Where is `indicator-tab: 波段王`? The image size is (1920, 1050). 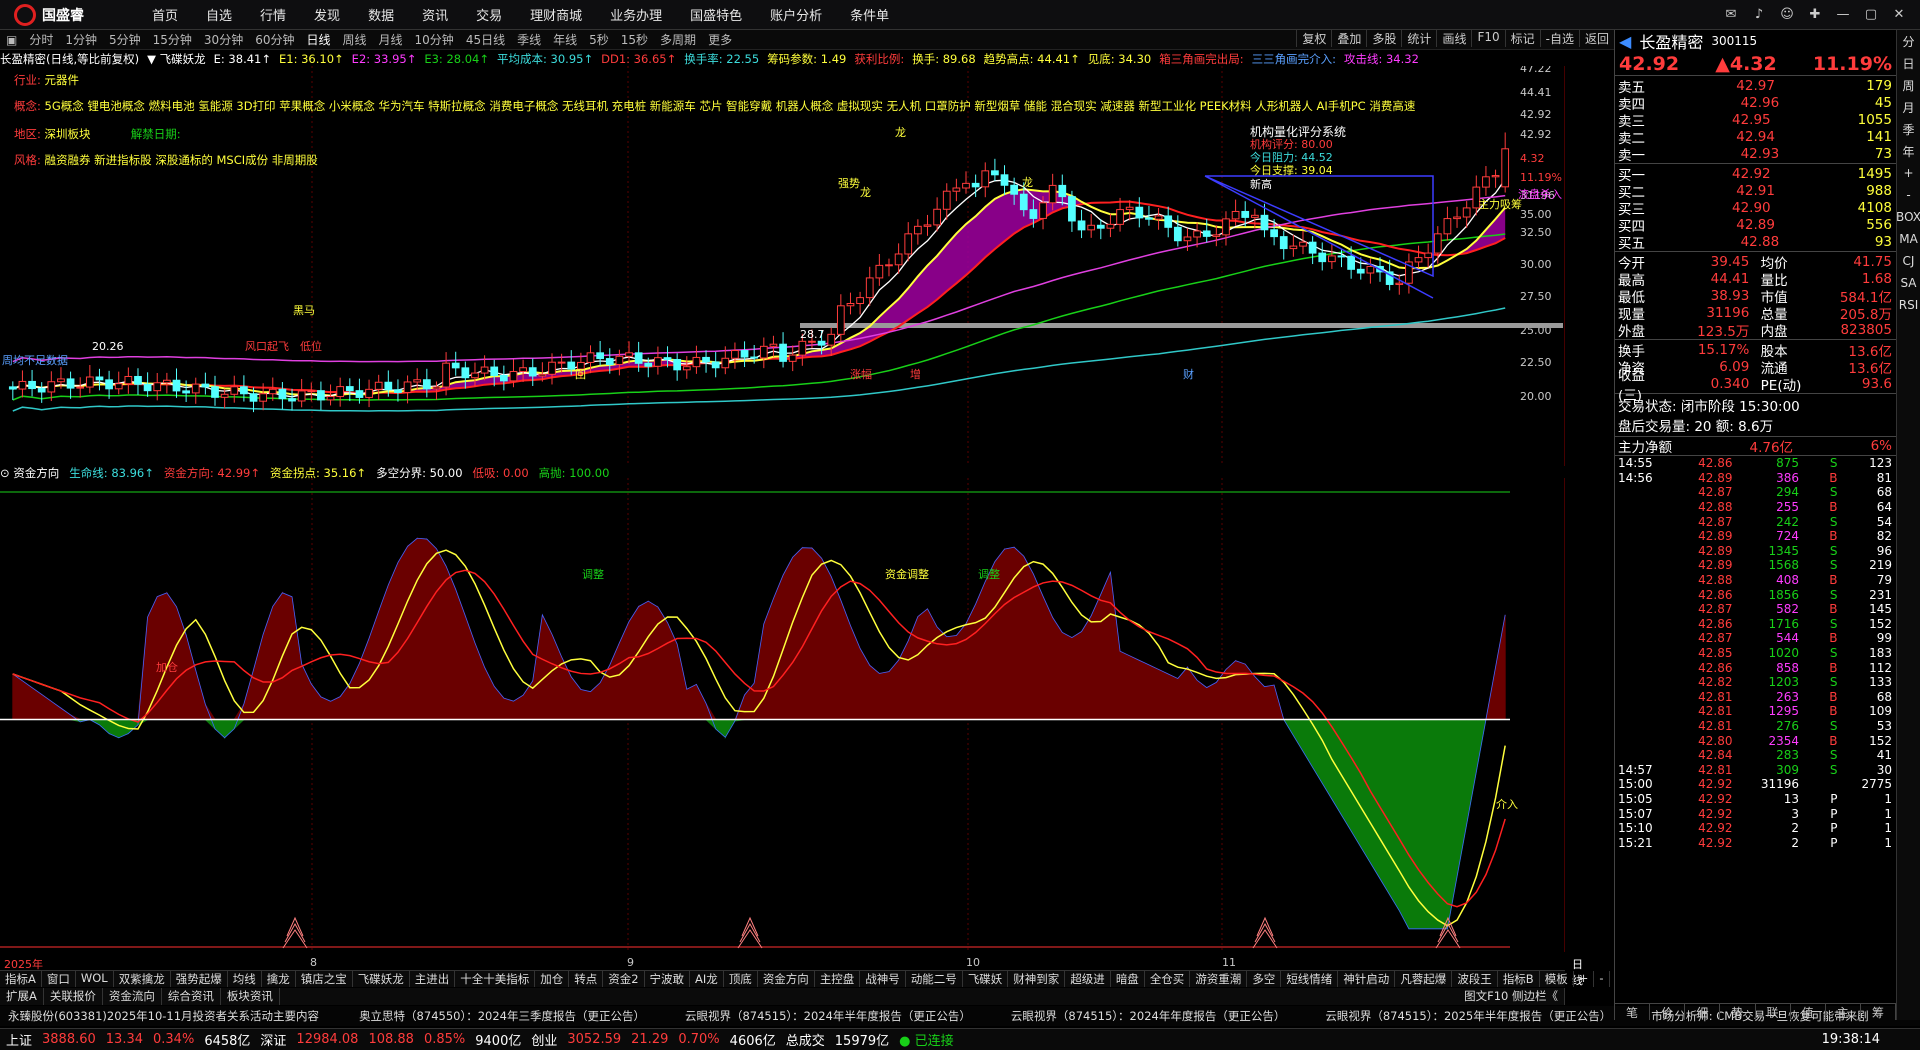 indicator-tab: 波段王 is located at coordinates (1475, 979).